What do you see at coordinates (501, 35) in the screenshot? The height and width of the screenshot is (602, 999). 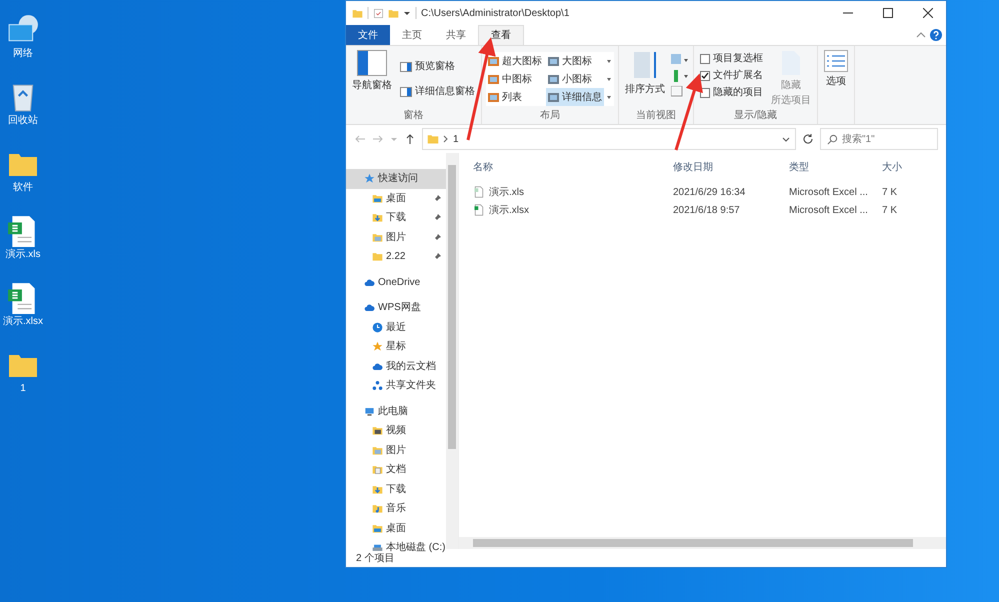 I see `ribbon-tab: 查看` at bounding box center [501, 35].